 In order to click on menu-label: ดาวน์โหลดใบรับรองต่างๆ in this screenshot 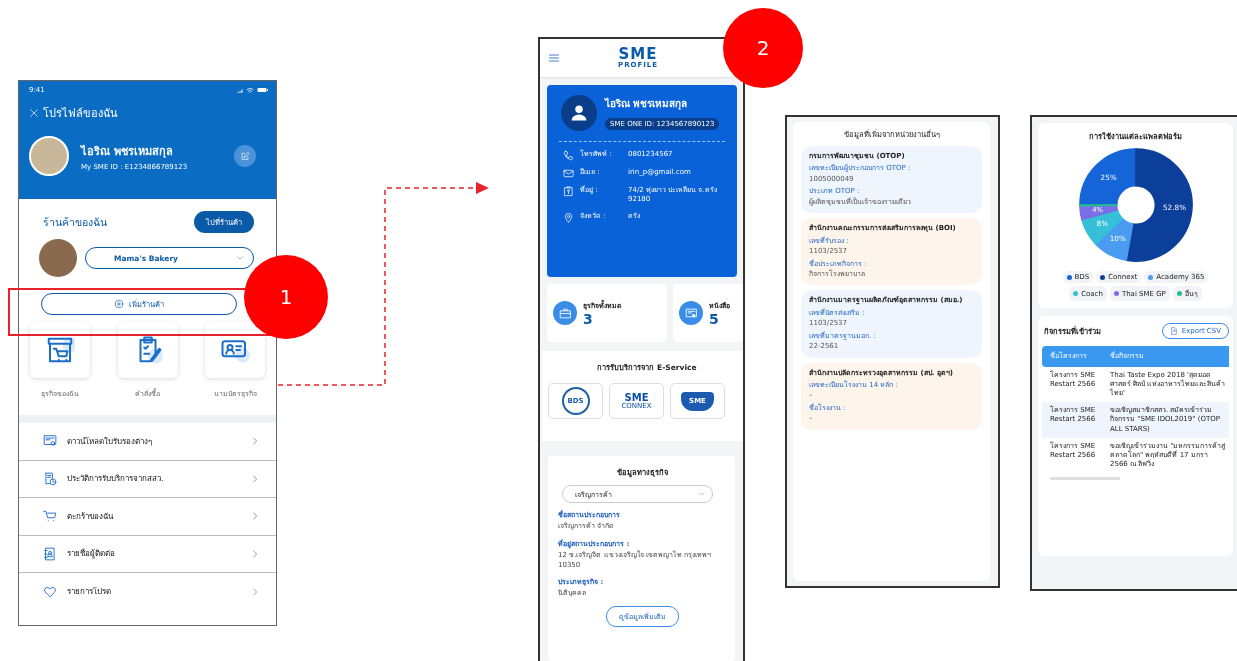, I will do `click(110, 441)`.